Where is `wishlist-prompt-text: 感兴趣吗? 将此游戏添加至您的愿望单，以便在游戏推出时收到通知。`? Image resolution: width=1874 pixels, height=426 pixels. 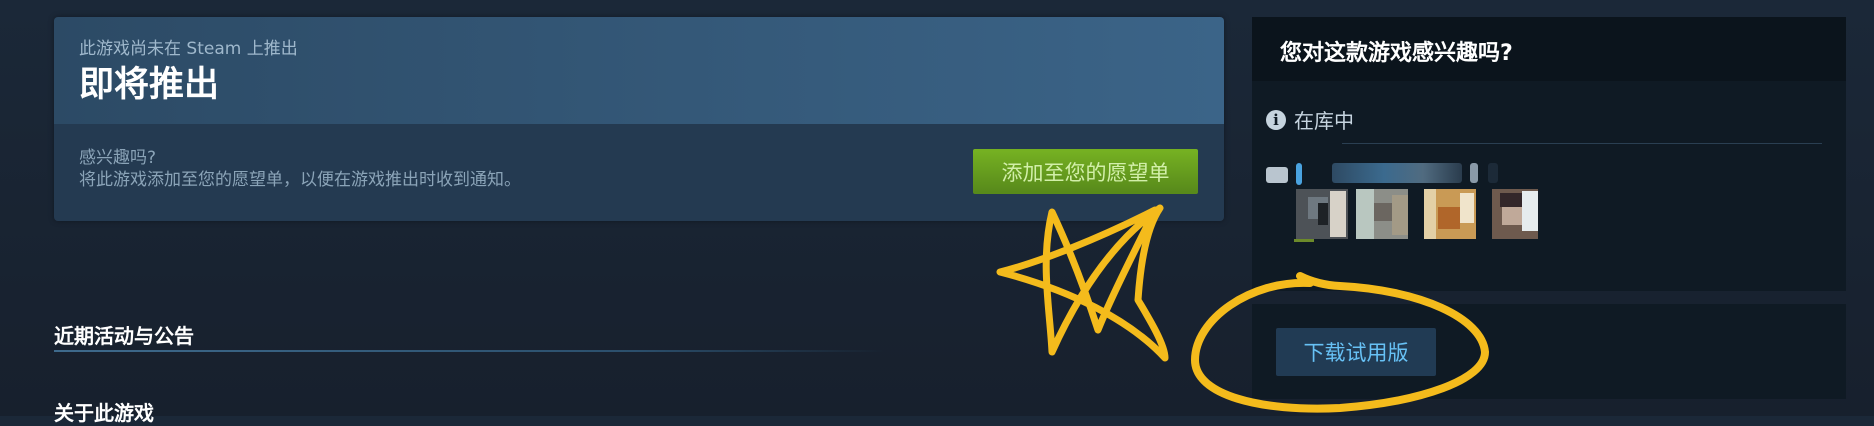
wishlist-prompt-text: 感兴趣吗? 将此游戏添加至您的愿望单，以便在游戏推出时收到通知。 is located at coordinates (300, 169).